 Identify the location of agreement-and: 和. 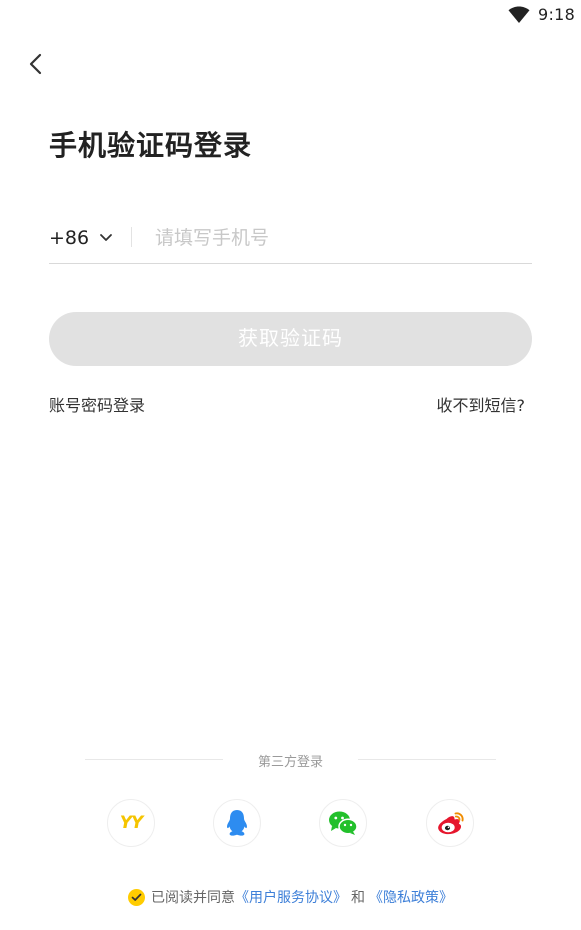
(358, 898).